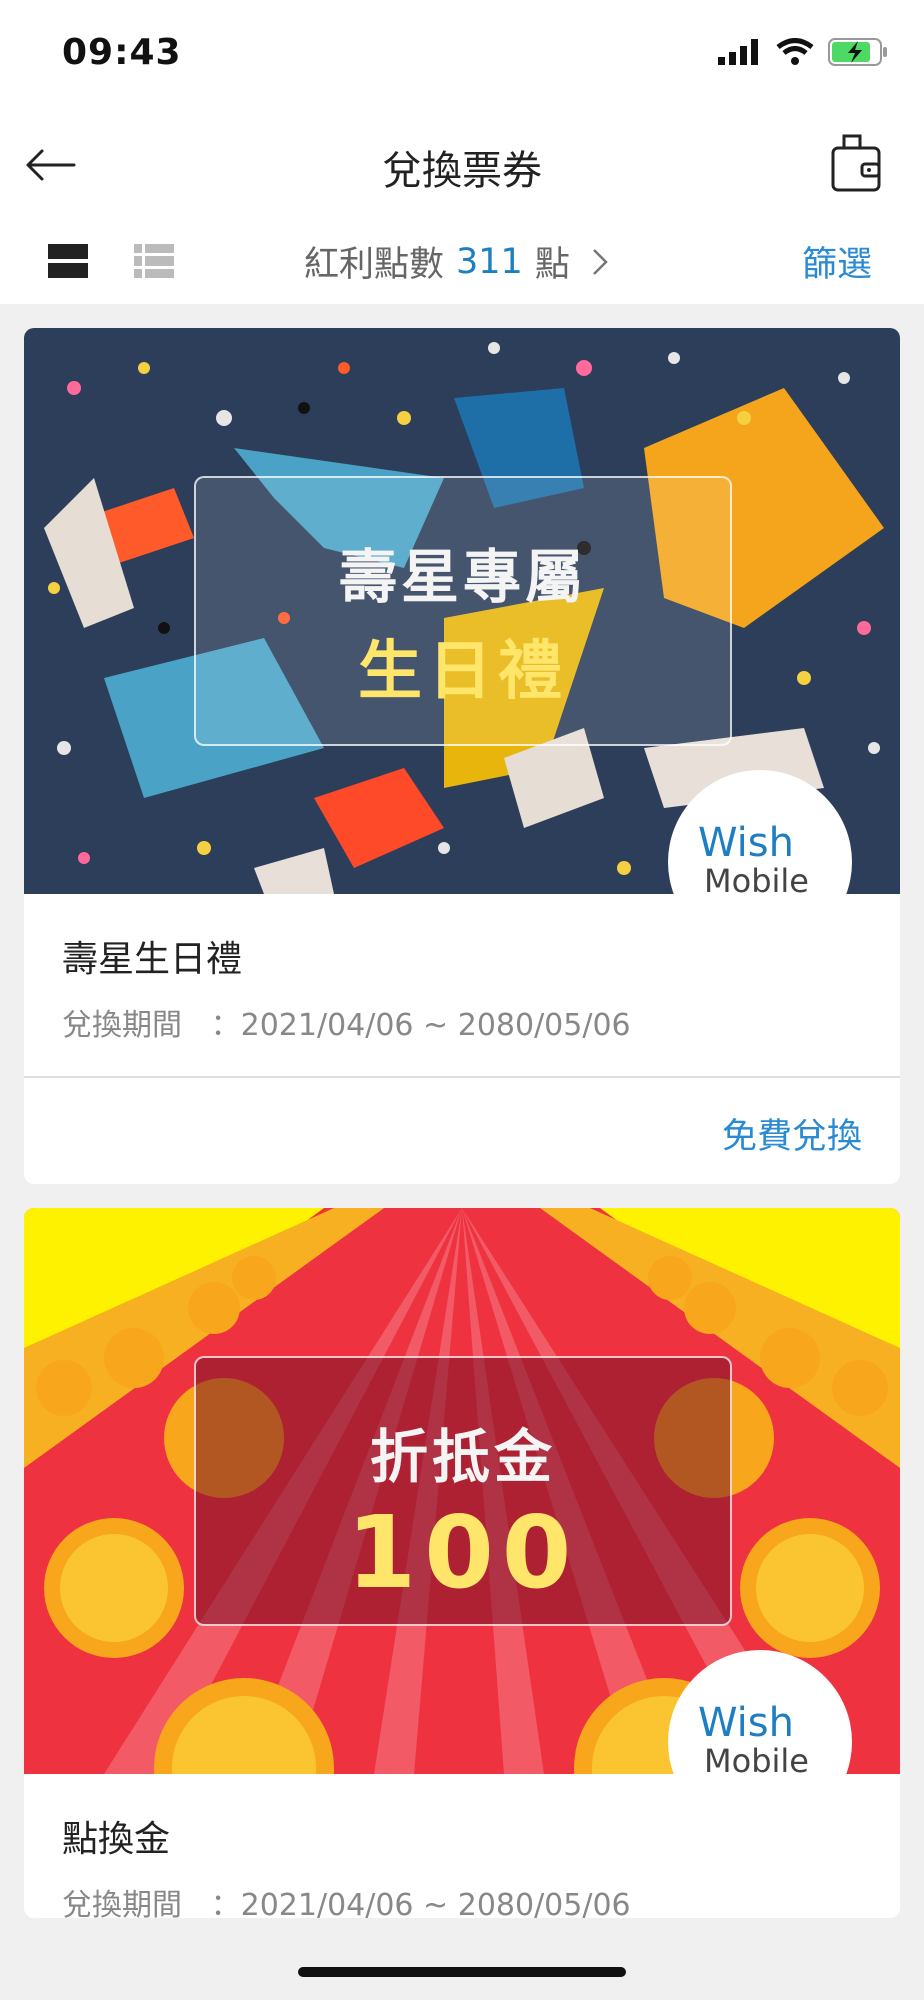  Describe the element at coordinates (489, 261) in the screenshot. I see `points-value: 311` at that location.